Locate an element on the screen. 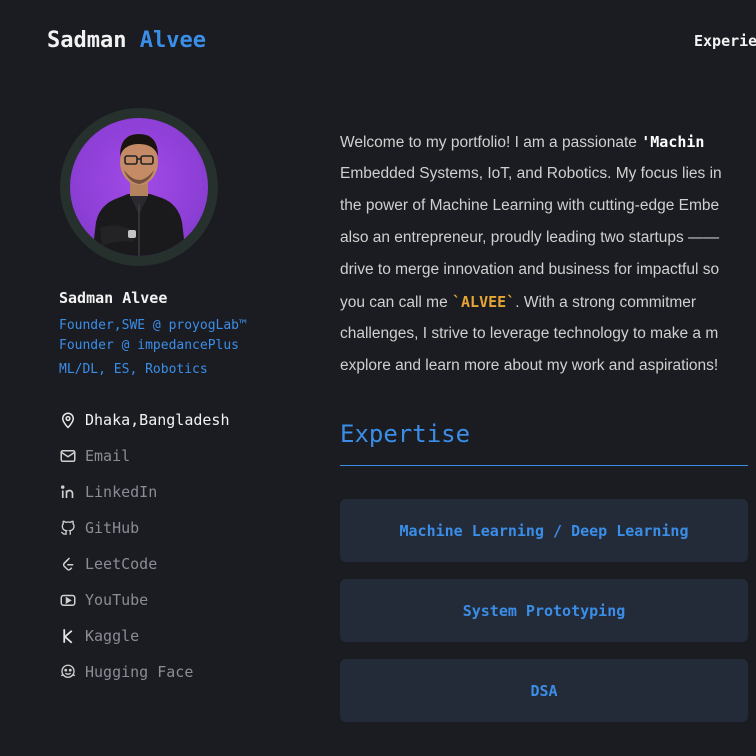 This screenshot has height=756, width=756. mail-icon is located at coordinates (68, 456).